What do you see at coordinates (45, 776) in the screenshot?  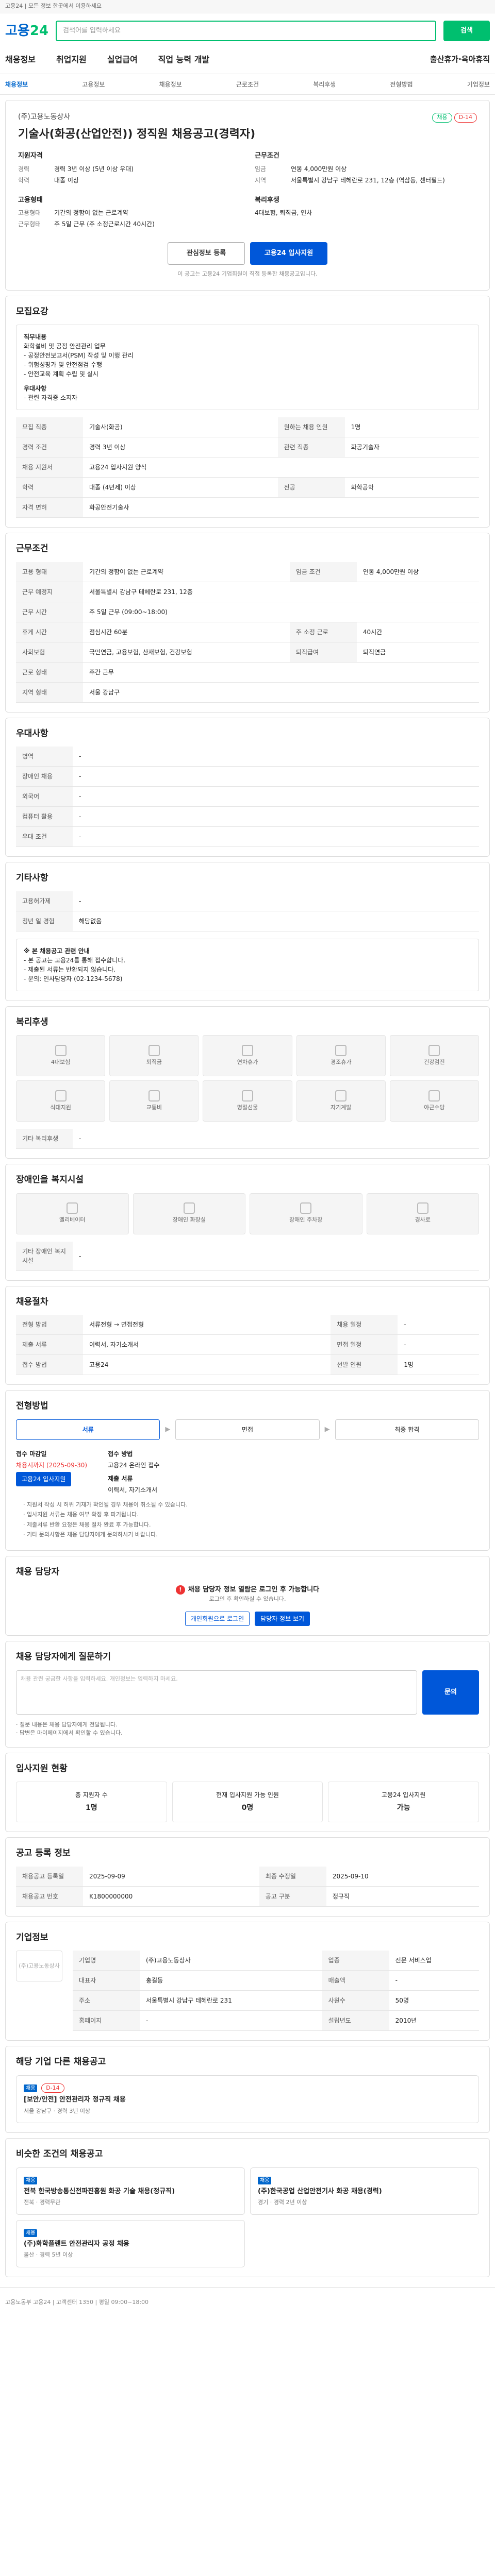 I see `row-label: 장애인 채용` at bounding box center [45, 776].